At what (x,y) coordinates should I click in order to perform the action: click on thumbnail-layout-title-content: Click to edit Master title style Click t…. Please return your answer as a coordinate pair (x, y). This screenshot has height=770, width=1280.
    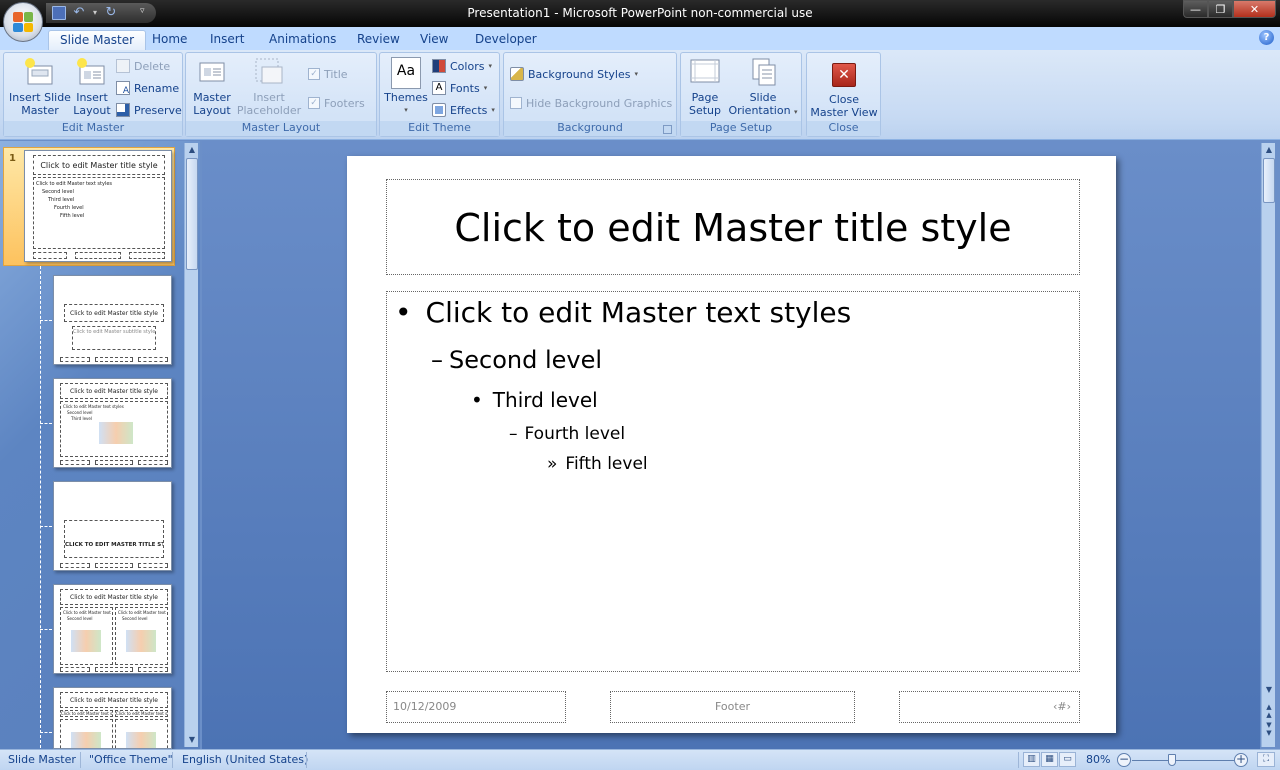
    Looking at the image, I should click on (112, 423).